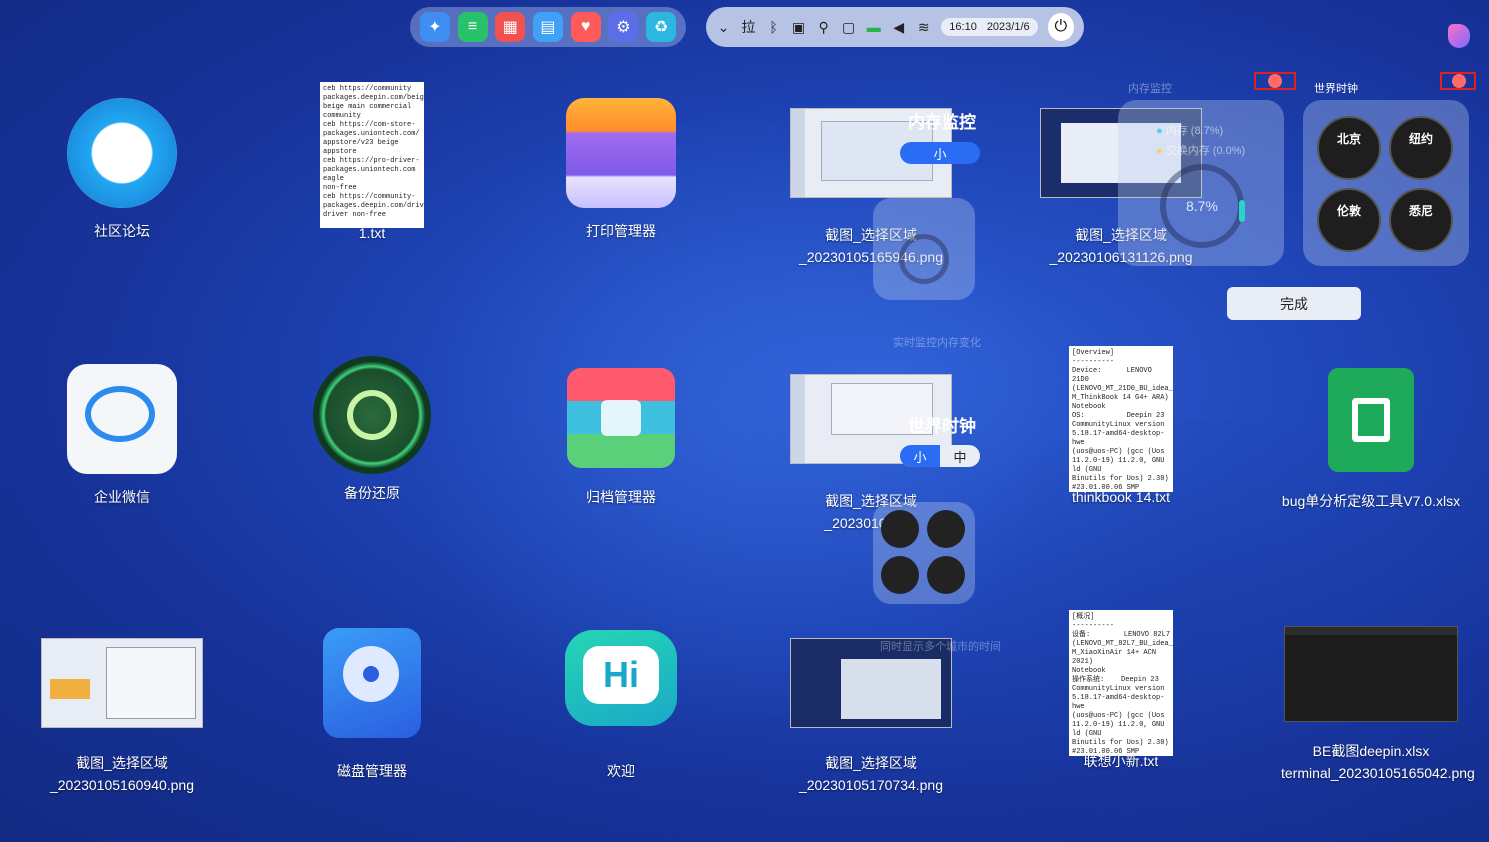 The width and height of the screenshot is (1489, 842). What do you see at coordinates (1420, 139) in the screenshot?
I see `city-label: 纽约` at bounding box center [1420, 139].